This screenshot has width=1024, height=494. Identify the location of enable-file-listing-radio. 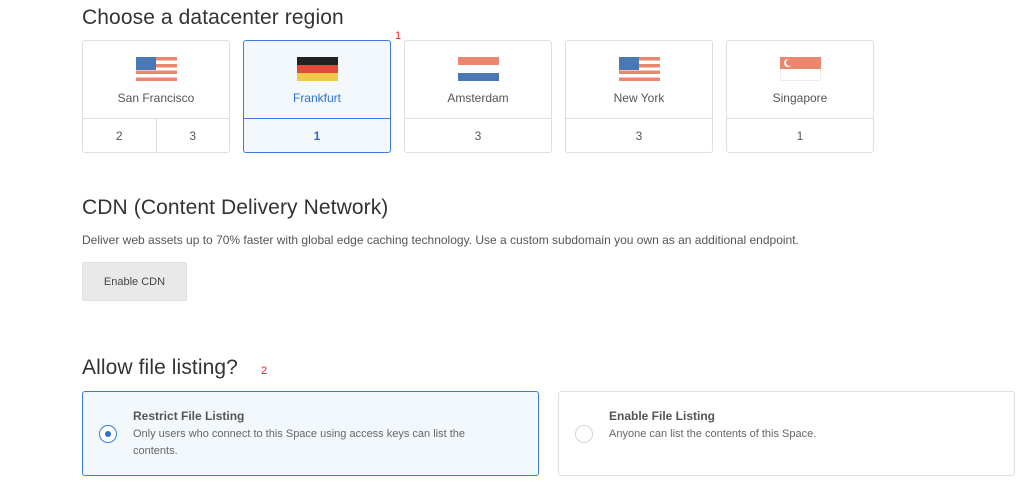
(584, 434).